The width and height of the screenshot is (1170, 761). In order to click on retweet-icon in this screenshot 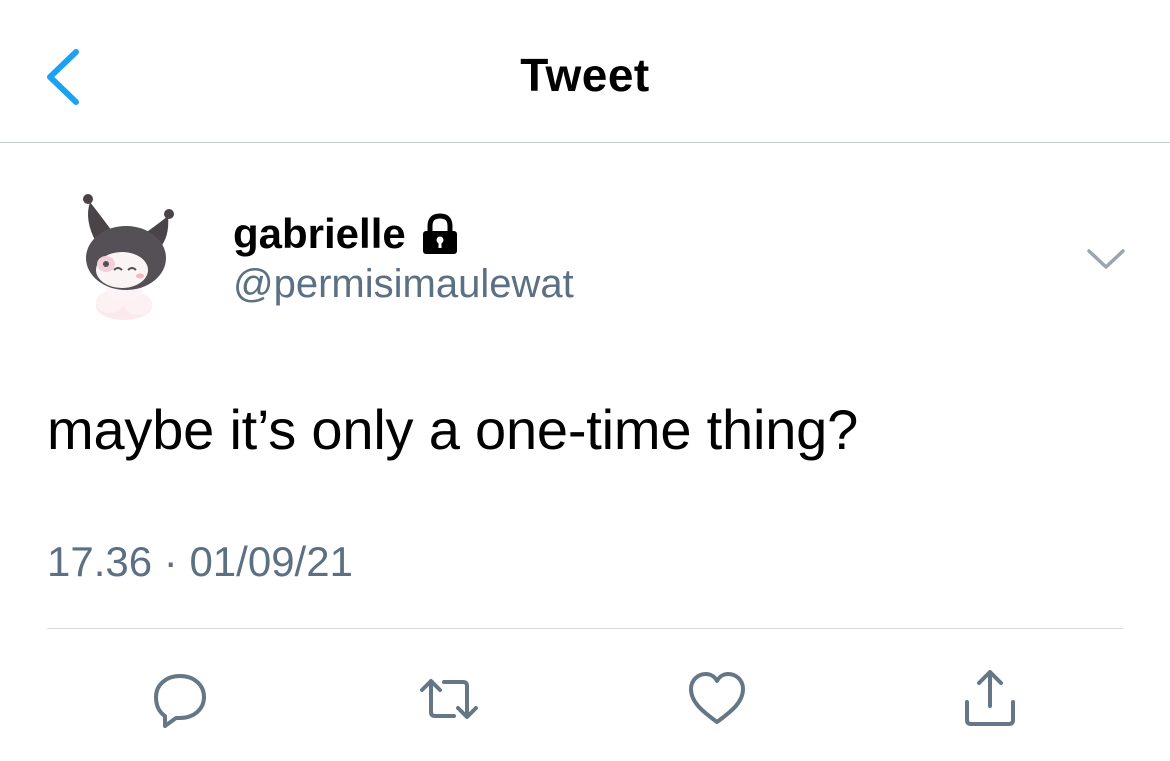, I will do `click(449, 699)`.